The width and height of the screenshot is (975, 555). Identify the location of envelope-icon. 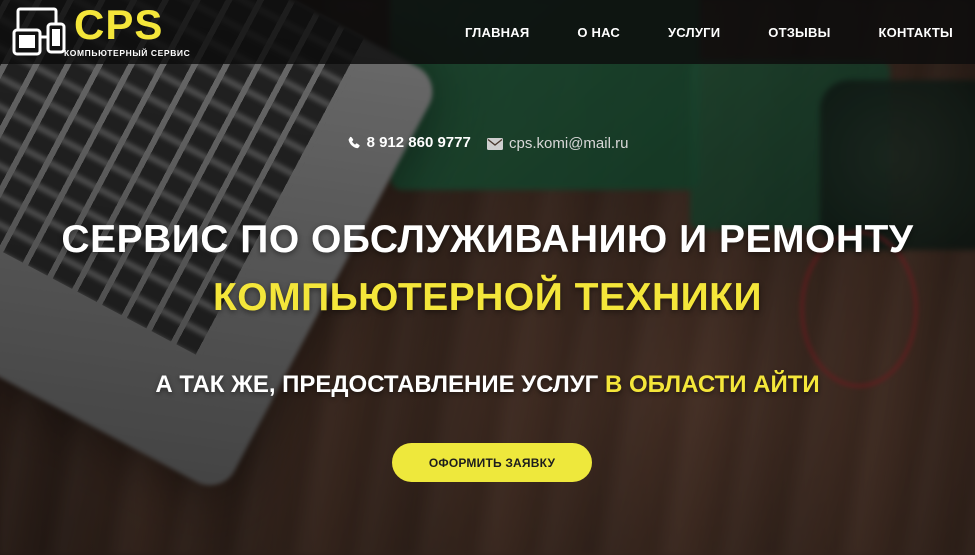
(495, 143).